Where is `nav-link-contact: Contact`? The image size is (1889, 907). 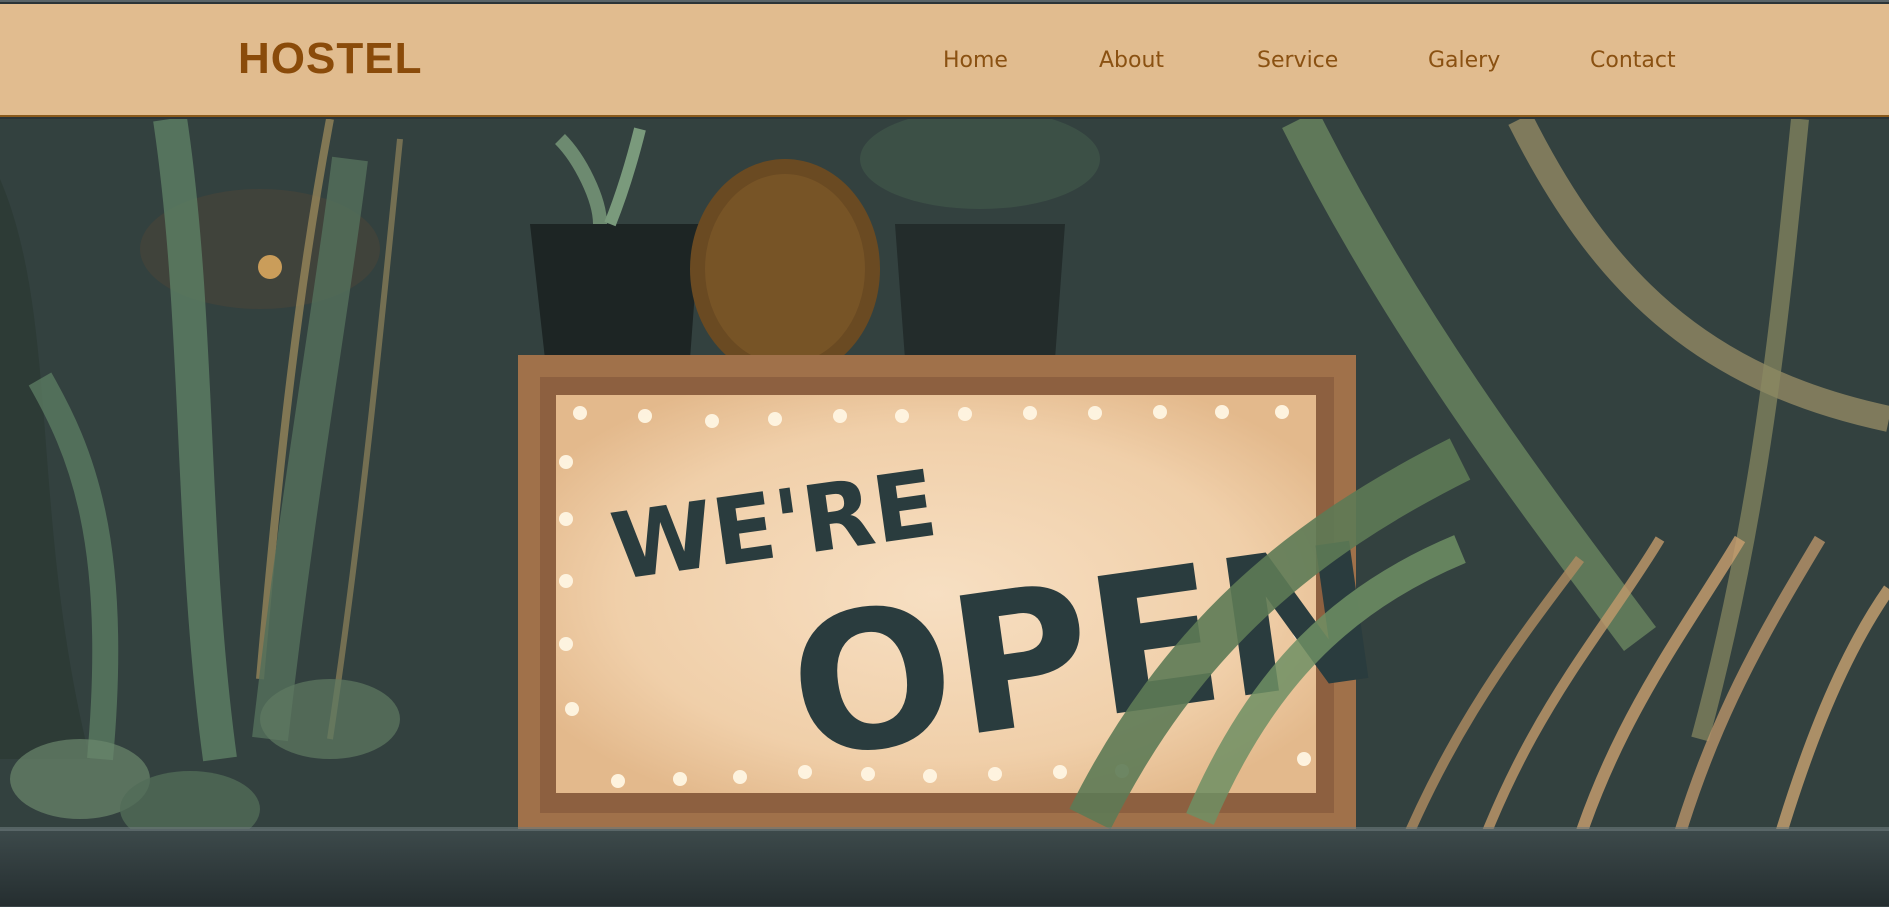 nav-link-contact: Contact is located at coordinates (1633, 60).